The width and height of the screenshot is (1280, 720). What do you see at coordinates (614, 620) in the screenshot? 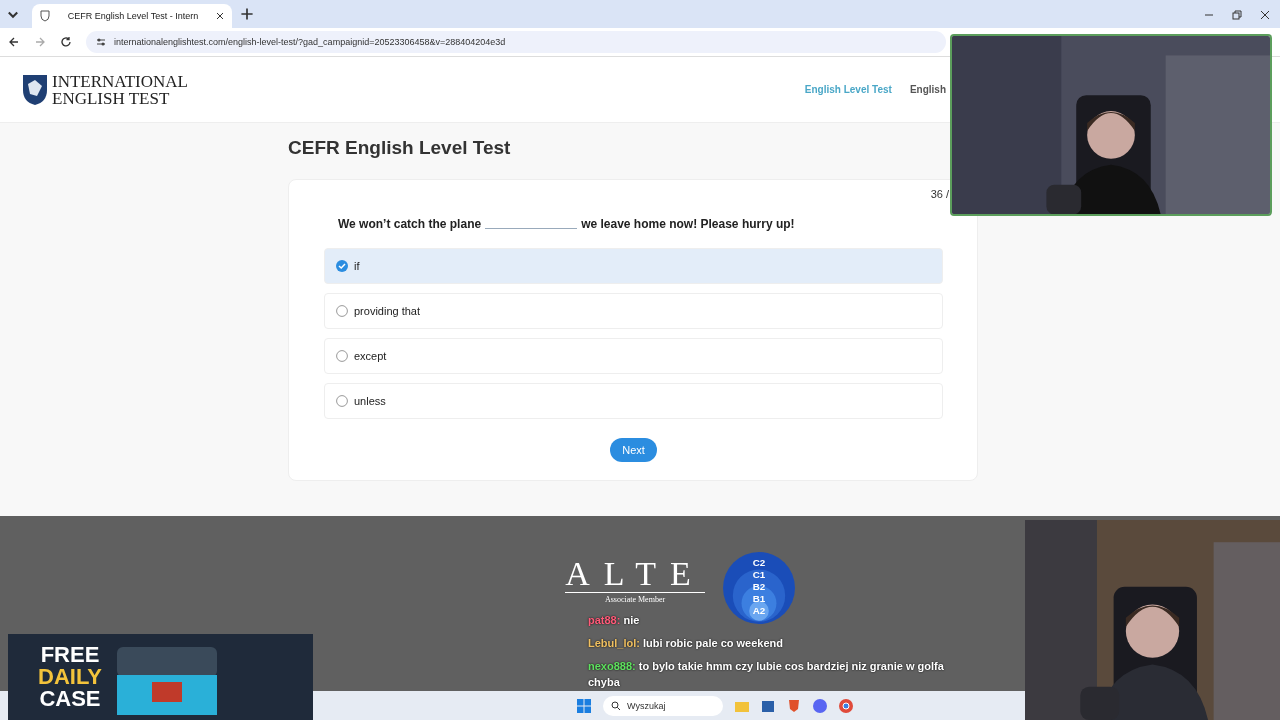
I see `chat-message: pat88: nie` at bounding box center [614, 620].